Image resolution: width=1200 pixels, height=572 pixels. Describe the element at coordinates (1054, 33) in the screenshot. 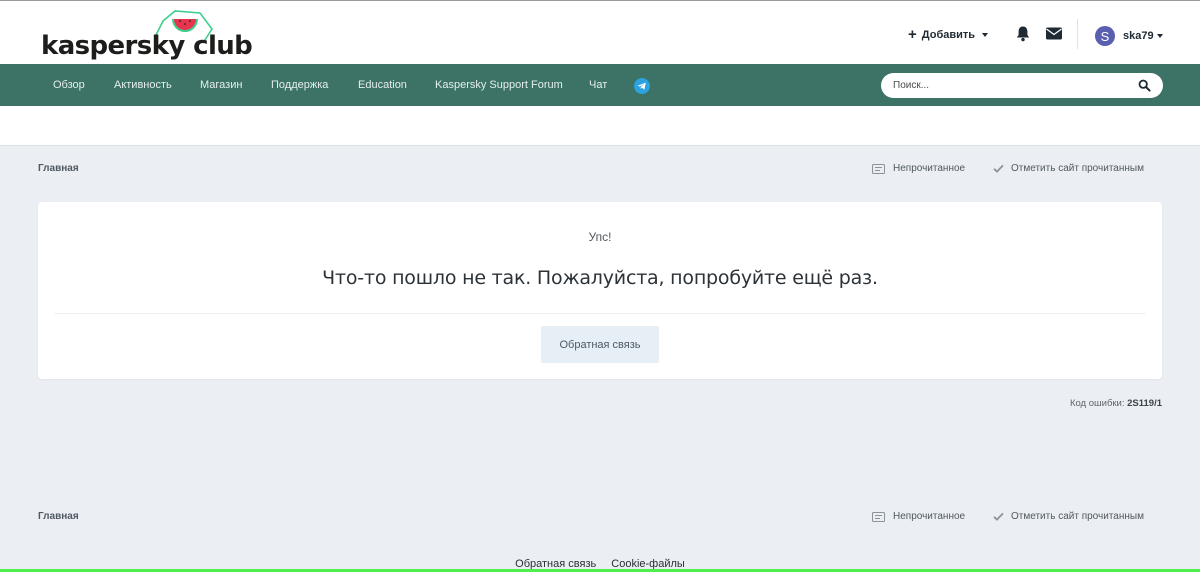

I see `mail-icon` at that location.